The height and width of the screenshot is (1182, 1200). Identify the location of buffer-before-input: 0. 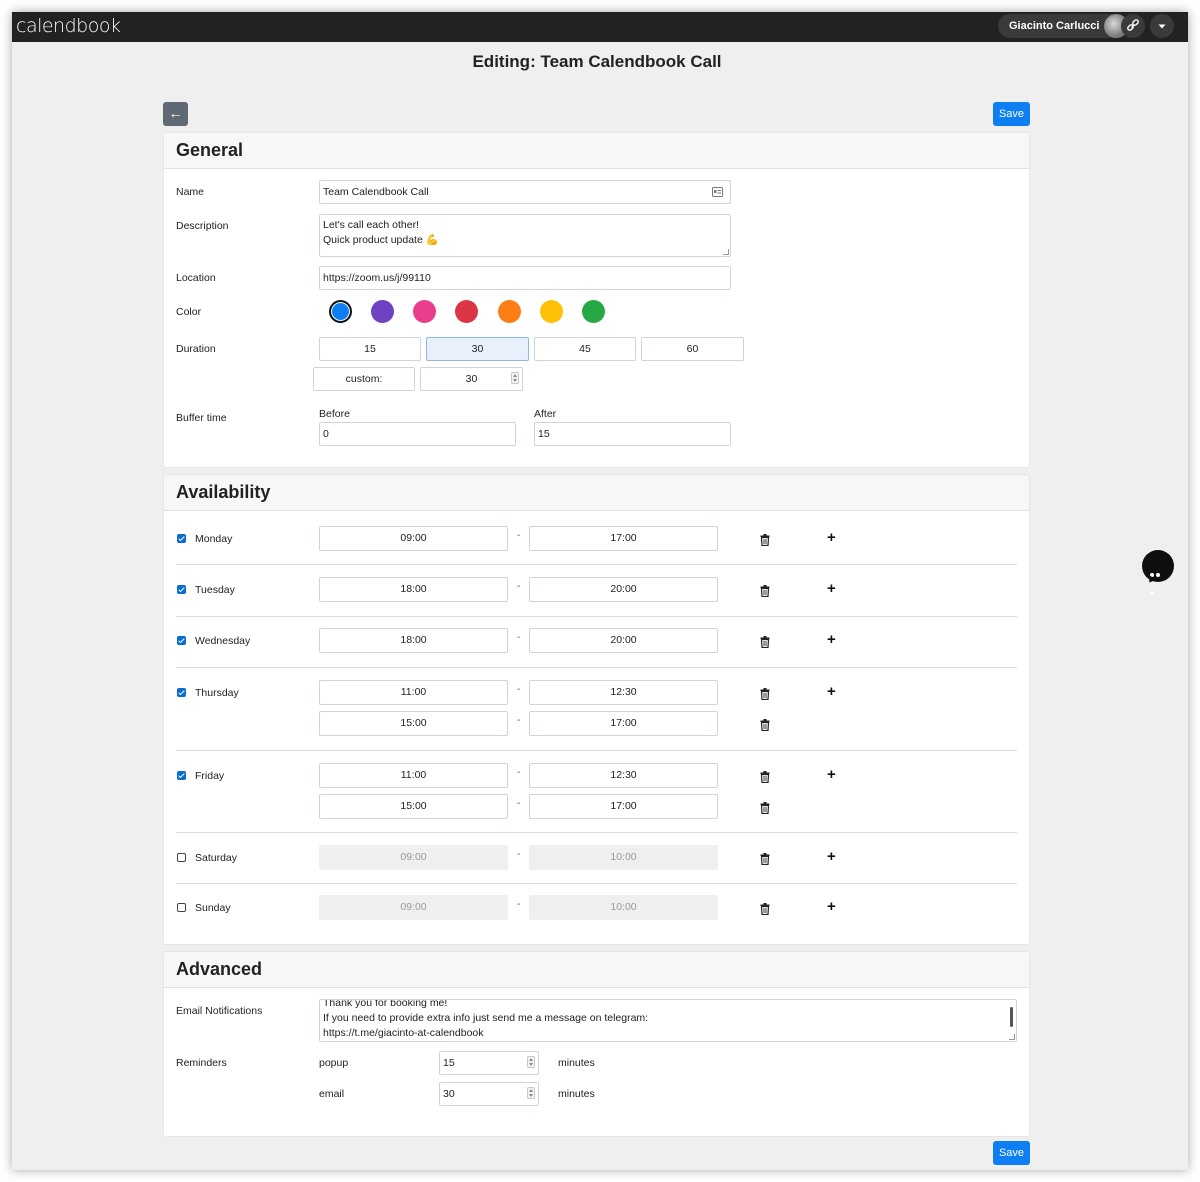
(417, 434).